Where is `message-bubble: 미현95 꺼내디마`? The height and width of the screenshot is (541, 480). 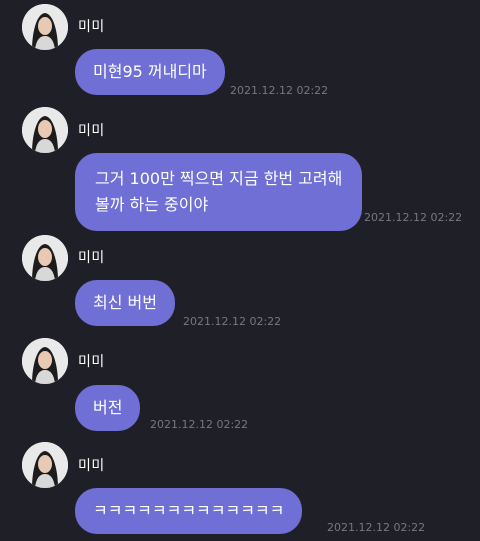
message-bubble: 미현95 꺼내디마 is located at coordinates (150, 72).